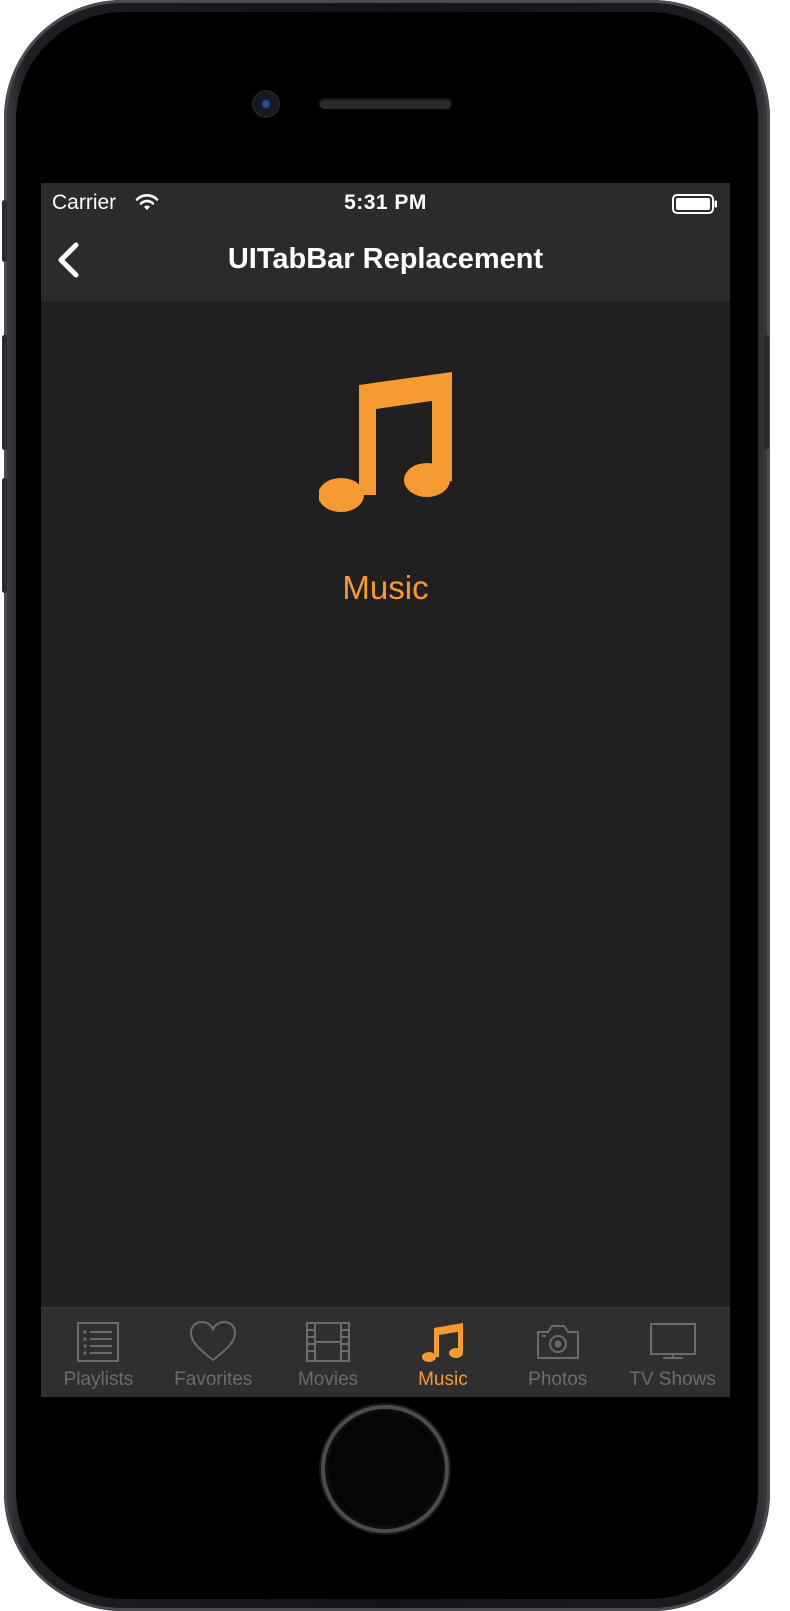 The height and width of the screenshot is (1611, 790). Describe the element at coordinates (558, 1379) in the screenshot. I see `tab-label: Photos` at that location.